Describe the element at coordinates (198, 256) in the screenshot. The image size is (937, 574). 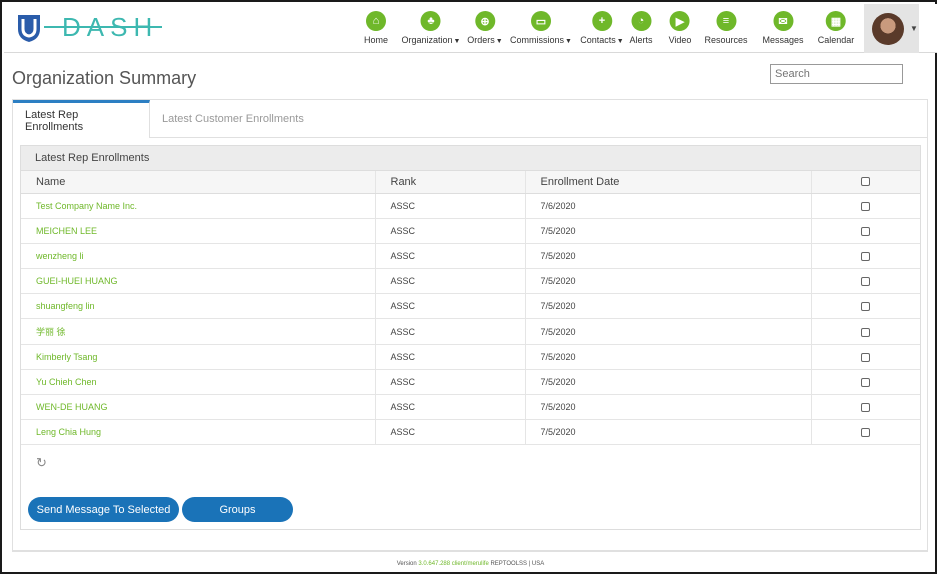
I see `rep-name-link: wenzheng li` at that location.